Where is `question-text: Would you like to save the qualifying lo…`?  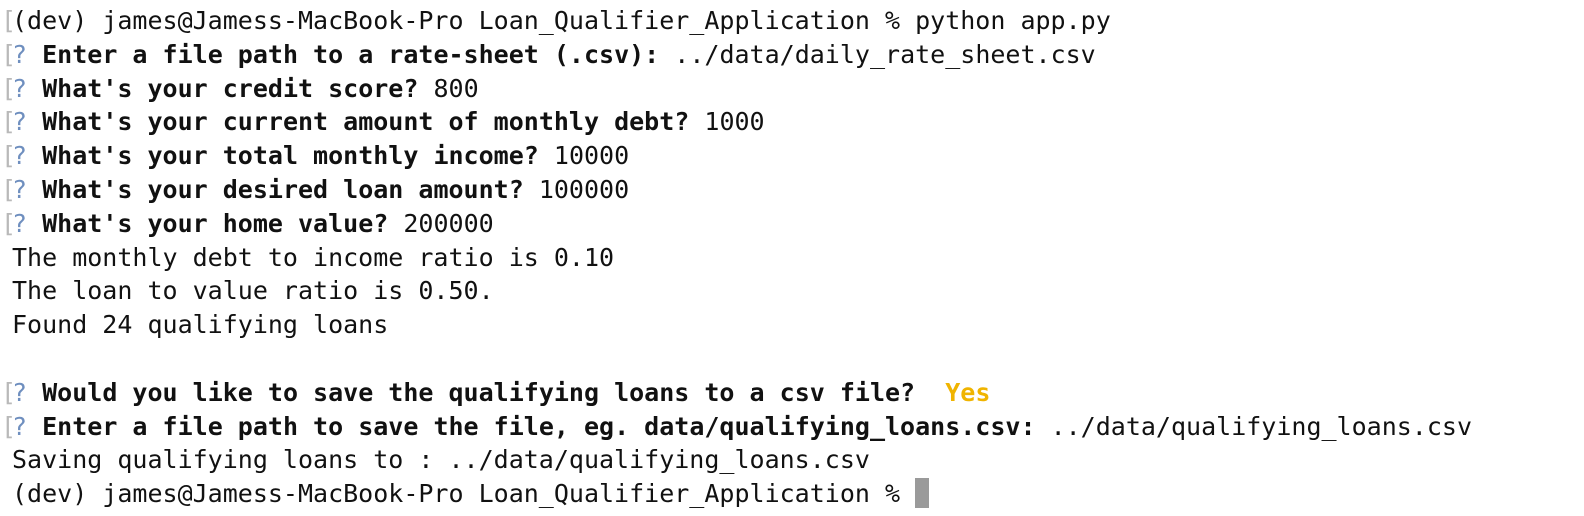 question-text: Would you like to save the qualifying lo… is located at coordinates (479, 392).